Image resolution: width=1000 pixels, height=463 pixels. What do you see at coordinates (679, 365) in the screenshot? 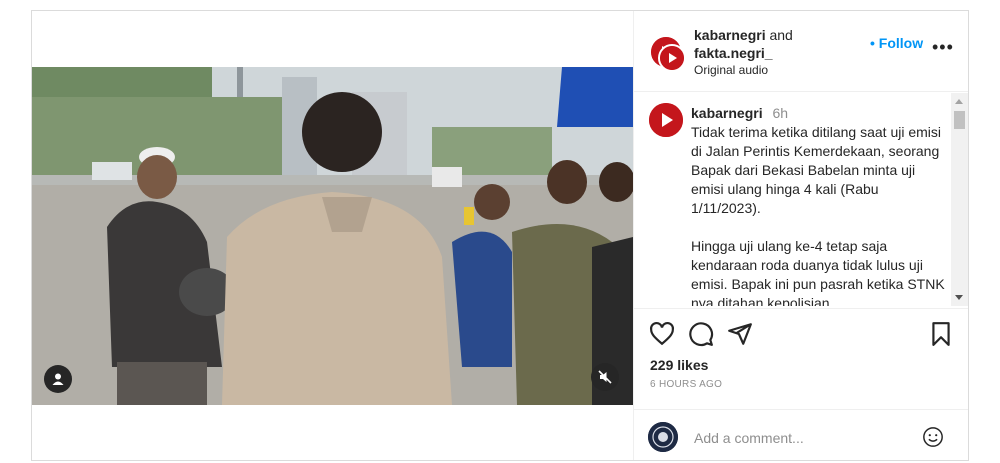
I see `like-count: 229 likes` at bounding box center [679, 365].